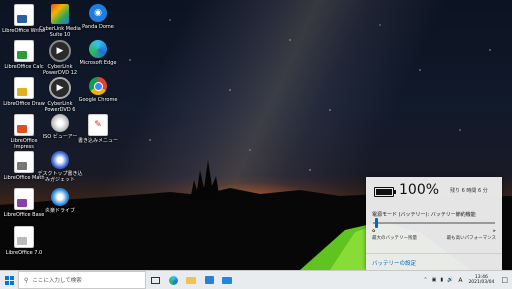 The image size is (512, 289). What do you see at coordinates (471, 238) in the screenshot?
I see `slider-max-label: 最も高いパフォーマンス` at bounding box center [471, 238].